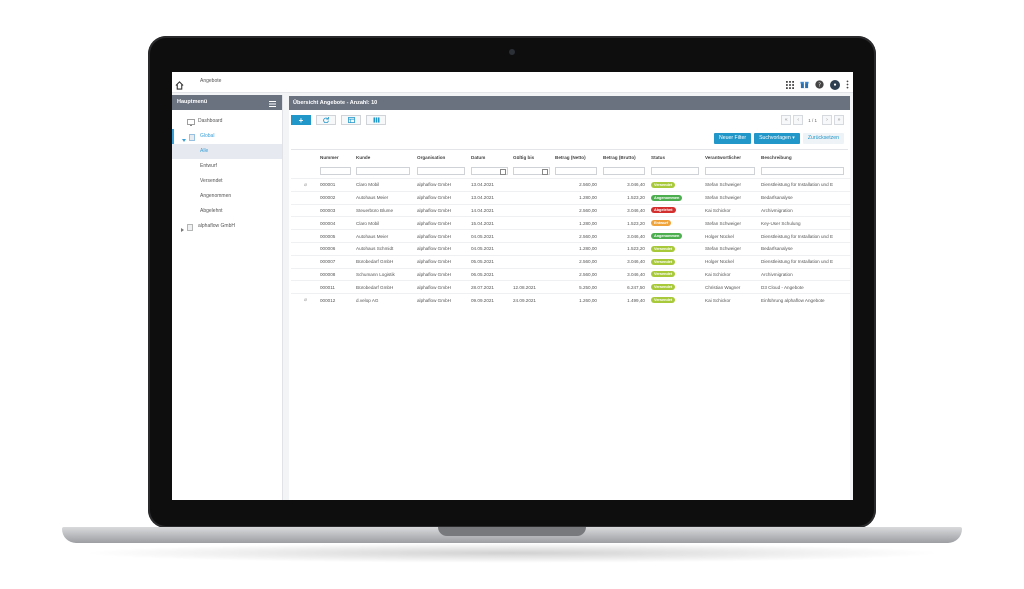 This screenshot has width=1024, height=589. Describe the element at coordinates (227, 136) in the screenshot. I see `sidebar-item-global: Global` at that location.